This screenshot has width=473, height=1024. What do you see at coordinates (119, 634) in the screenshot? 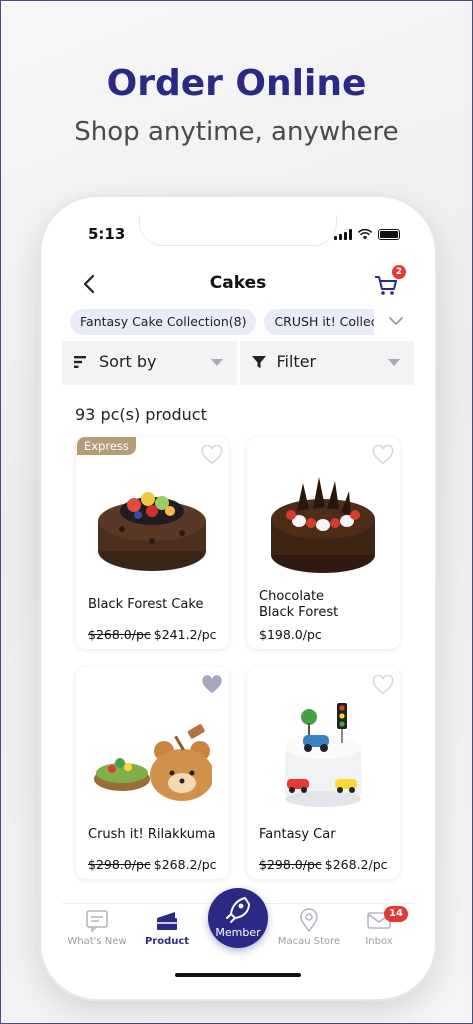
I see `original-price: $268.0/pc` at bounding box center [119, 634].